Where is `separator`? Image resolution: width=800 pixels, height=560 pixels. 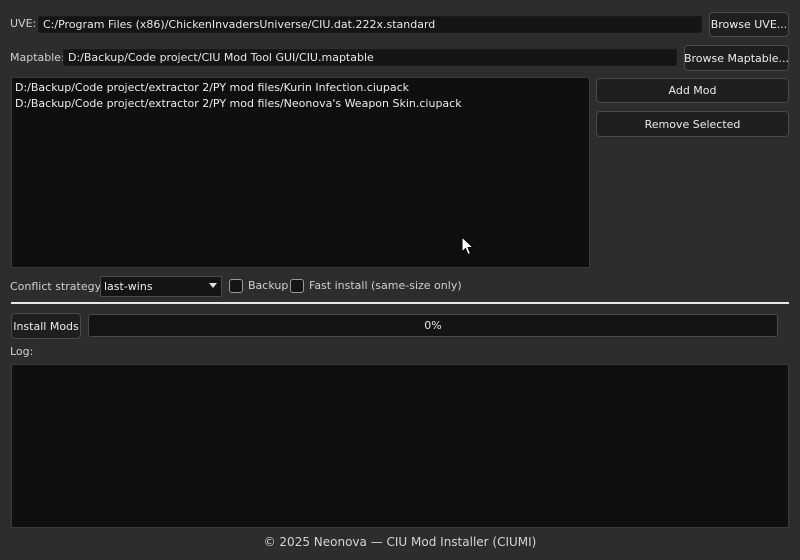
separator is located at coordinates (400, 303).